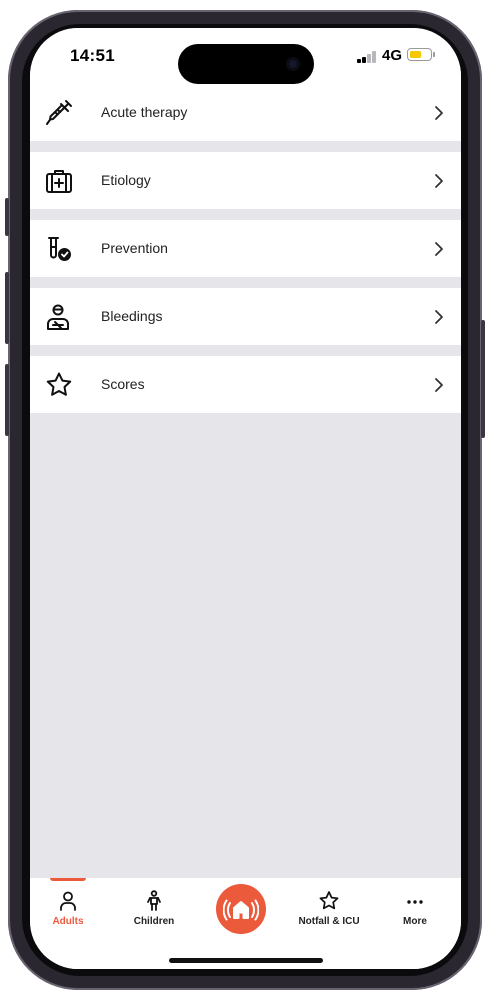 The image size is (491, 1000). Describe the element at coordinates (126, 180) in the screenshot. I see `menu-item-label: Etiology` at that location.